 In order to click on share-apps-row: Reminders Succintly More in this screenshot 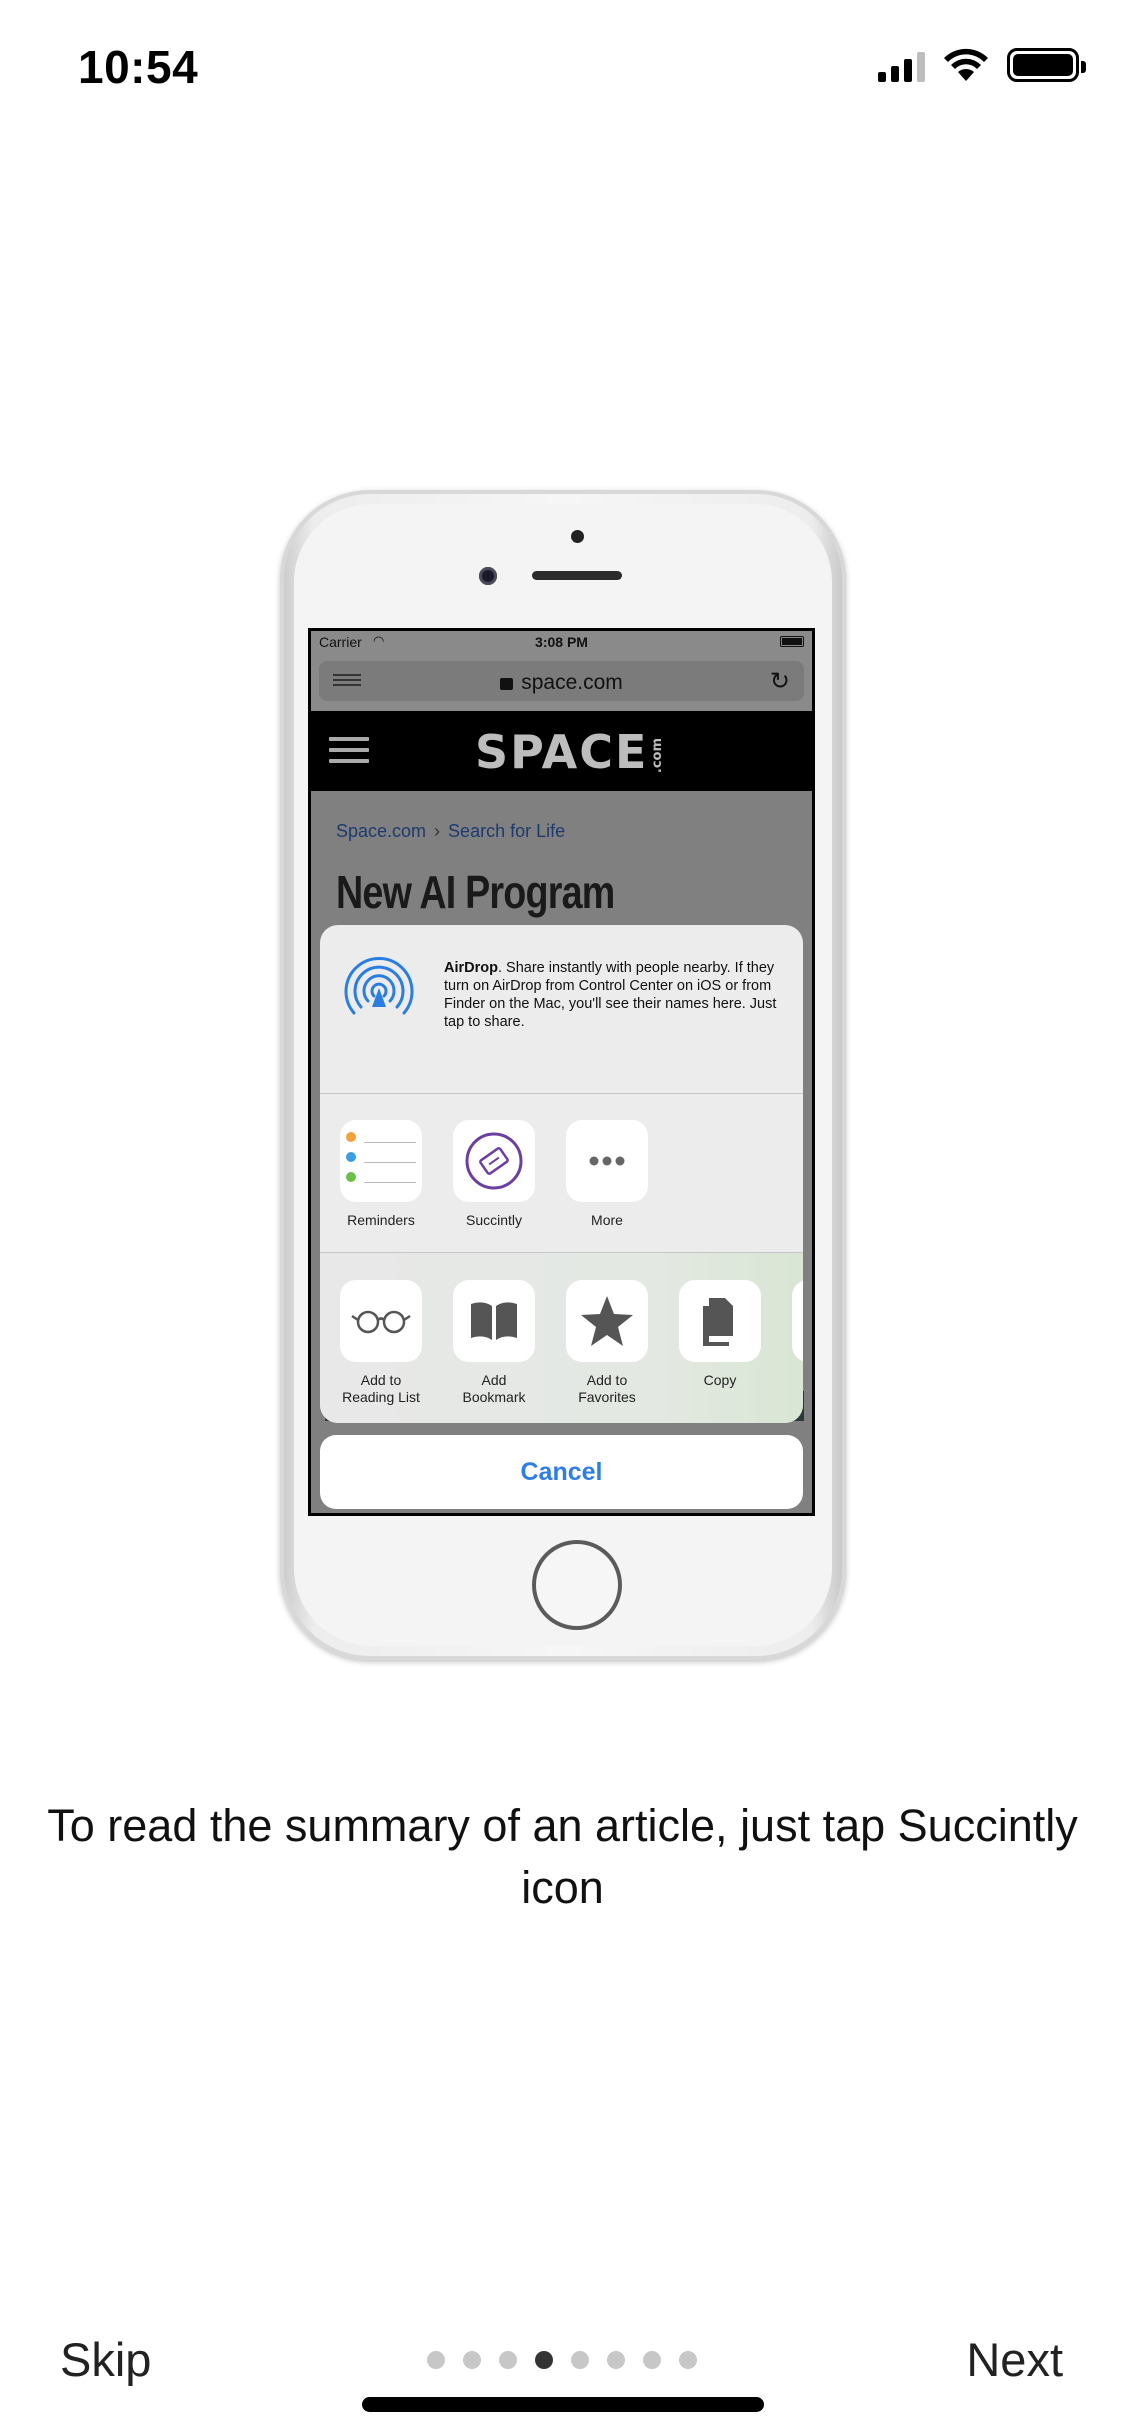, I will do `click(561, 1173)`.